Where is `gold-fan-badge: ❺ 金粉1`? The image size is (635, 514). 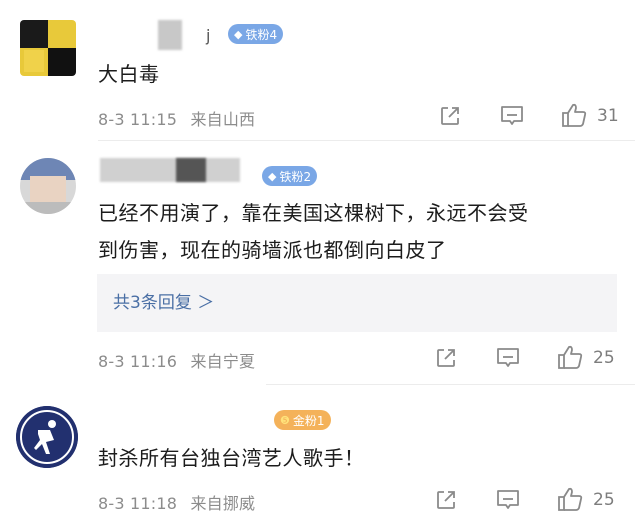 gold-fan-badge: ❺ 金粉1 is located at coordinates (302, 420).